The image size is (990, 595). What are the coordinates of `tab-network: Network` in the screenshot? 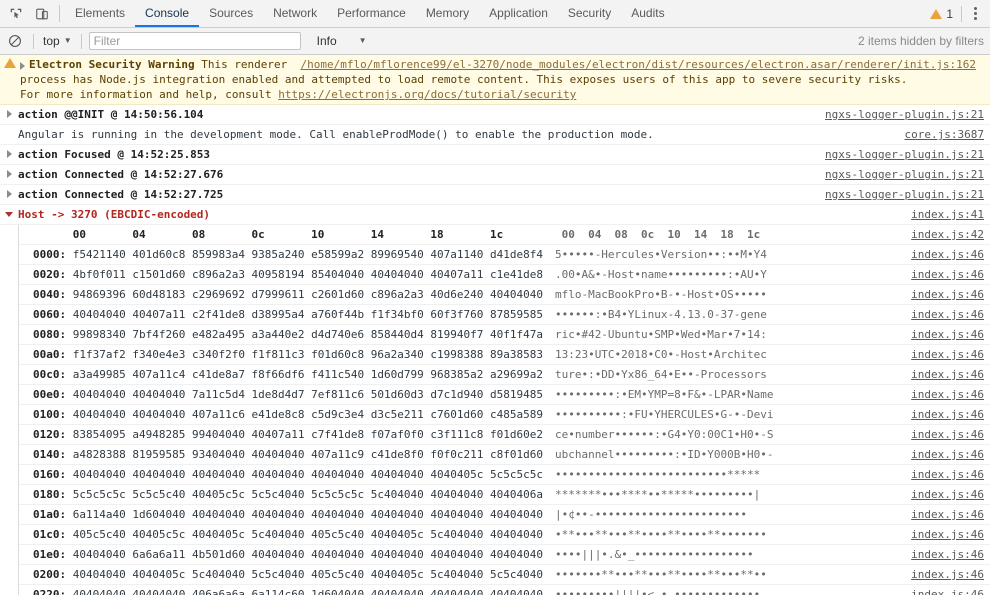 It's located at (295, 13).